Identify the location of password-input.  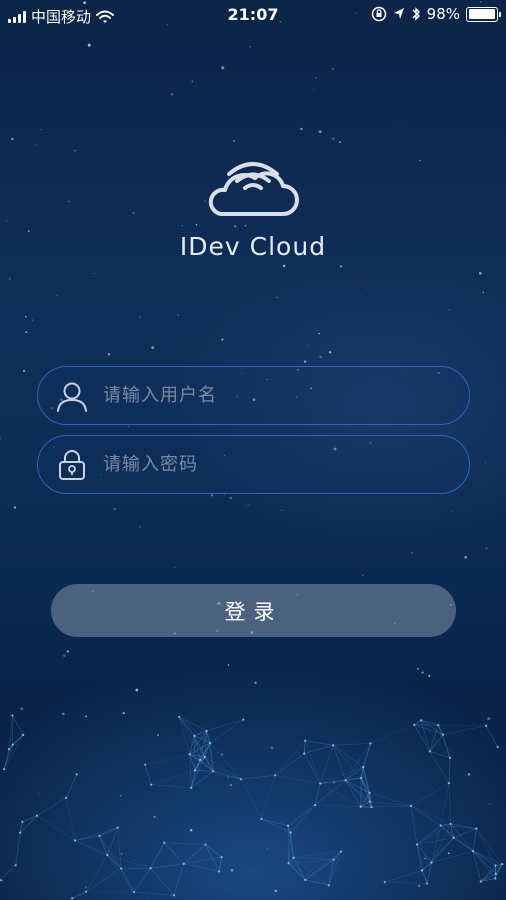
(286, 464).